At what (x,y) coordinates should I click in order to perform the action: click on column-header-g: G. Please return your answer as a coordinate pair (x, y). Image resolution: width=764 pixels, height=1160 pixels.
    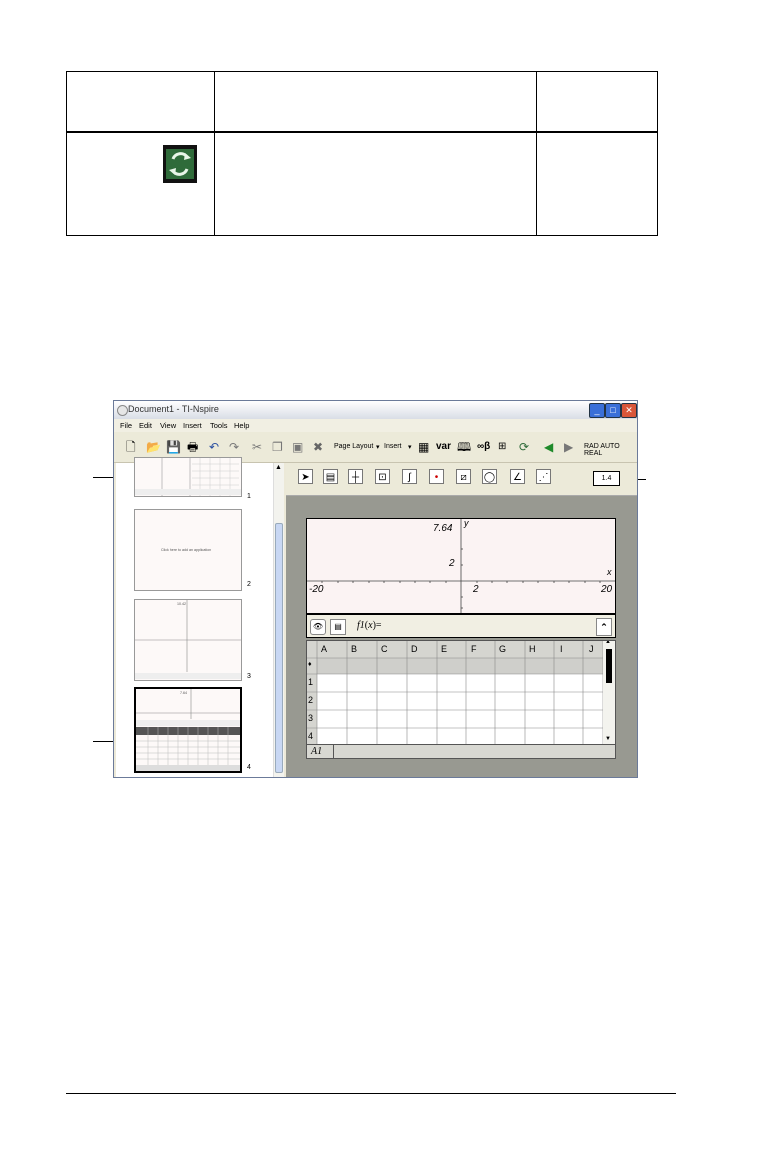
    Looking at the image, I should click on (502, 649).